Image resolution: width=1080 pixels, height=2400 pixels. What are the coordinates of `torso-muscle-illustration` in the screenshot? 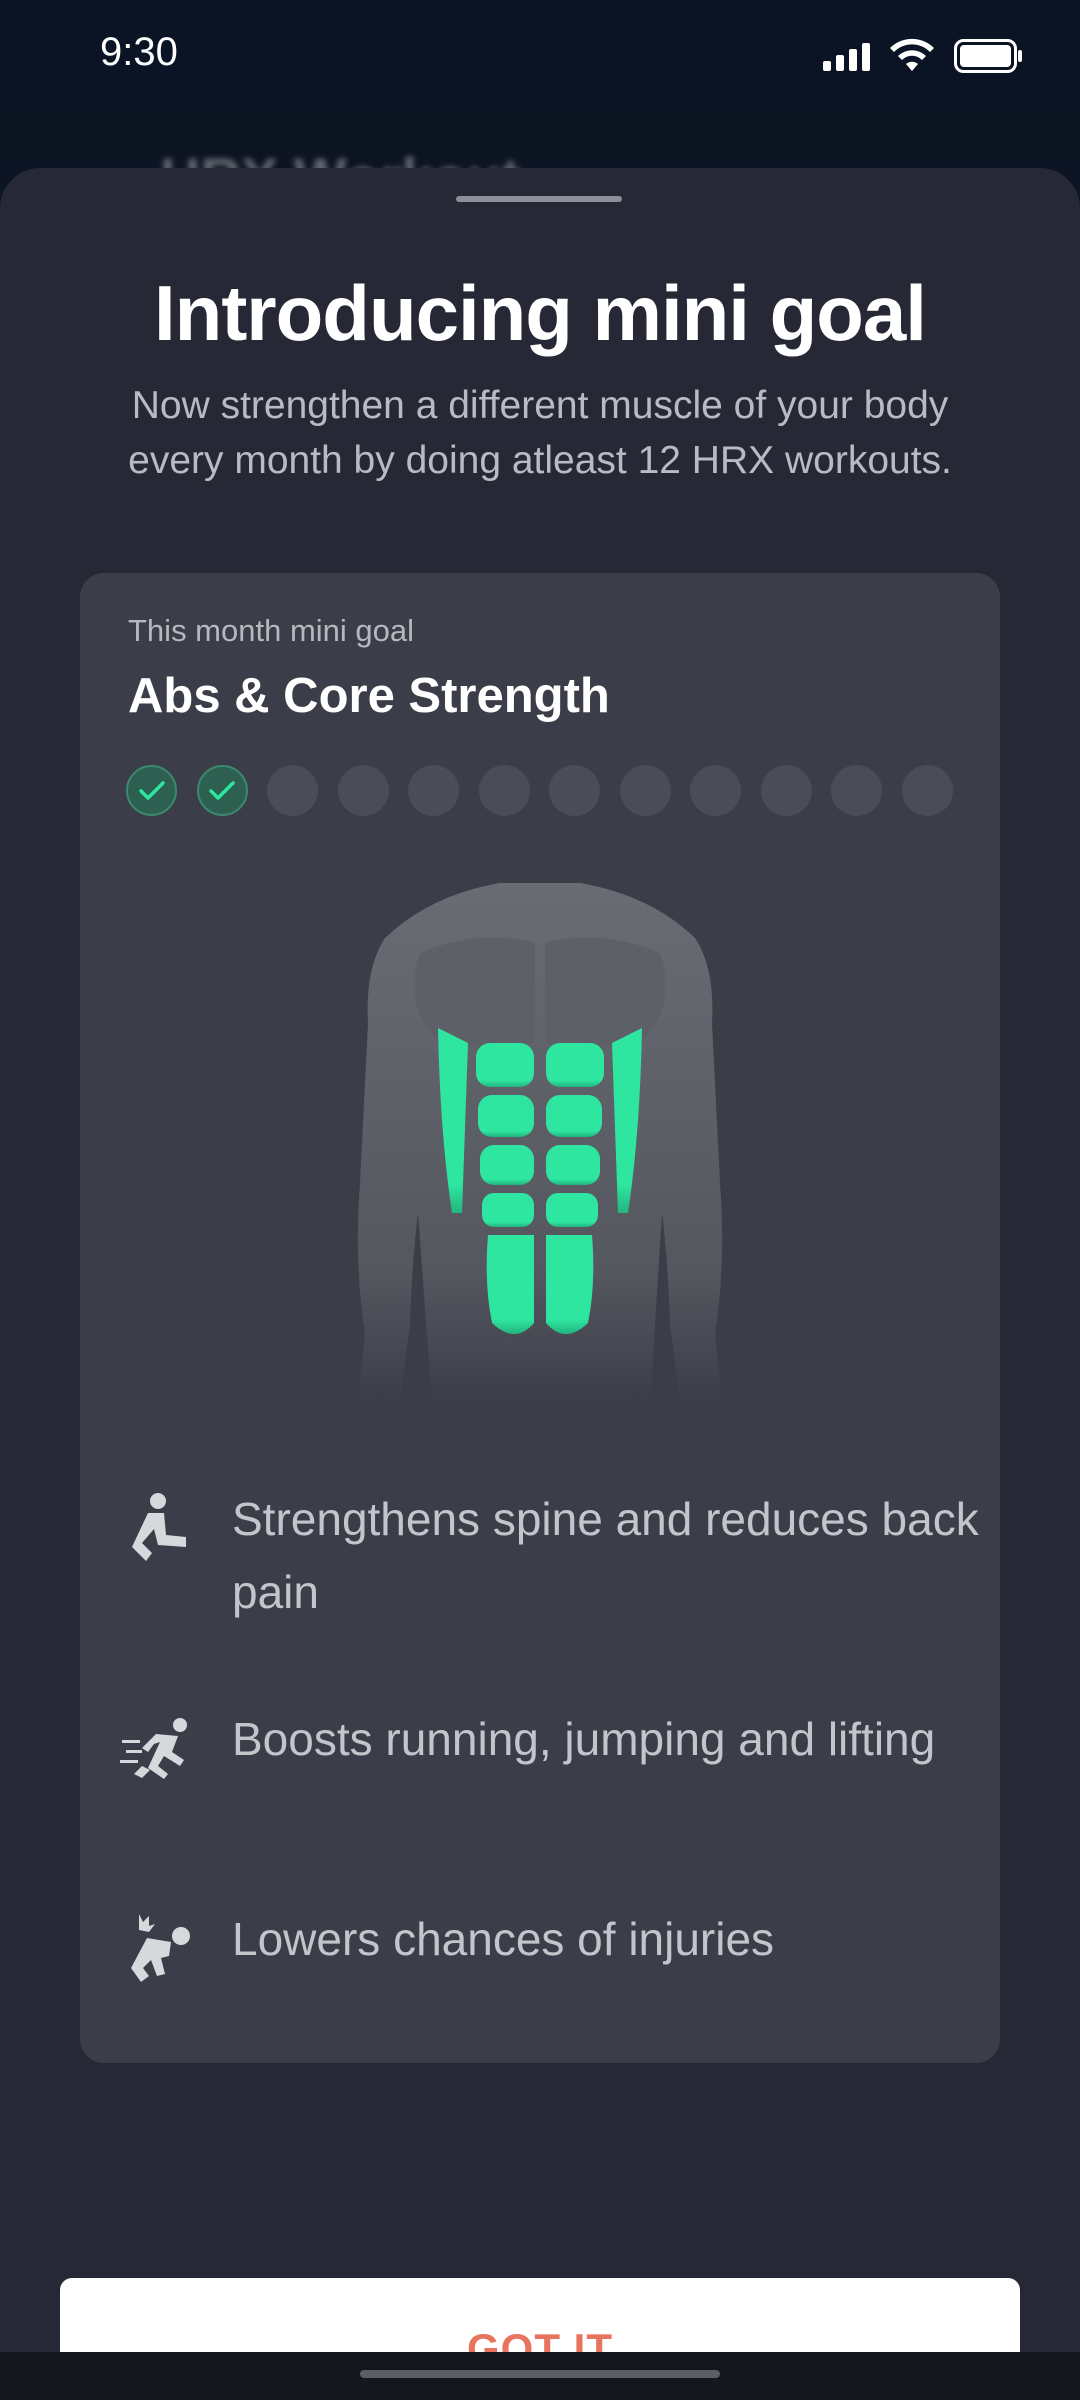 It's located at (540, 1143).